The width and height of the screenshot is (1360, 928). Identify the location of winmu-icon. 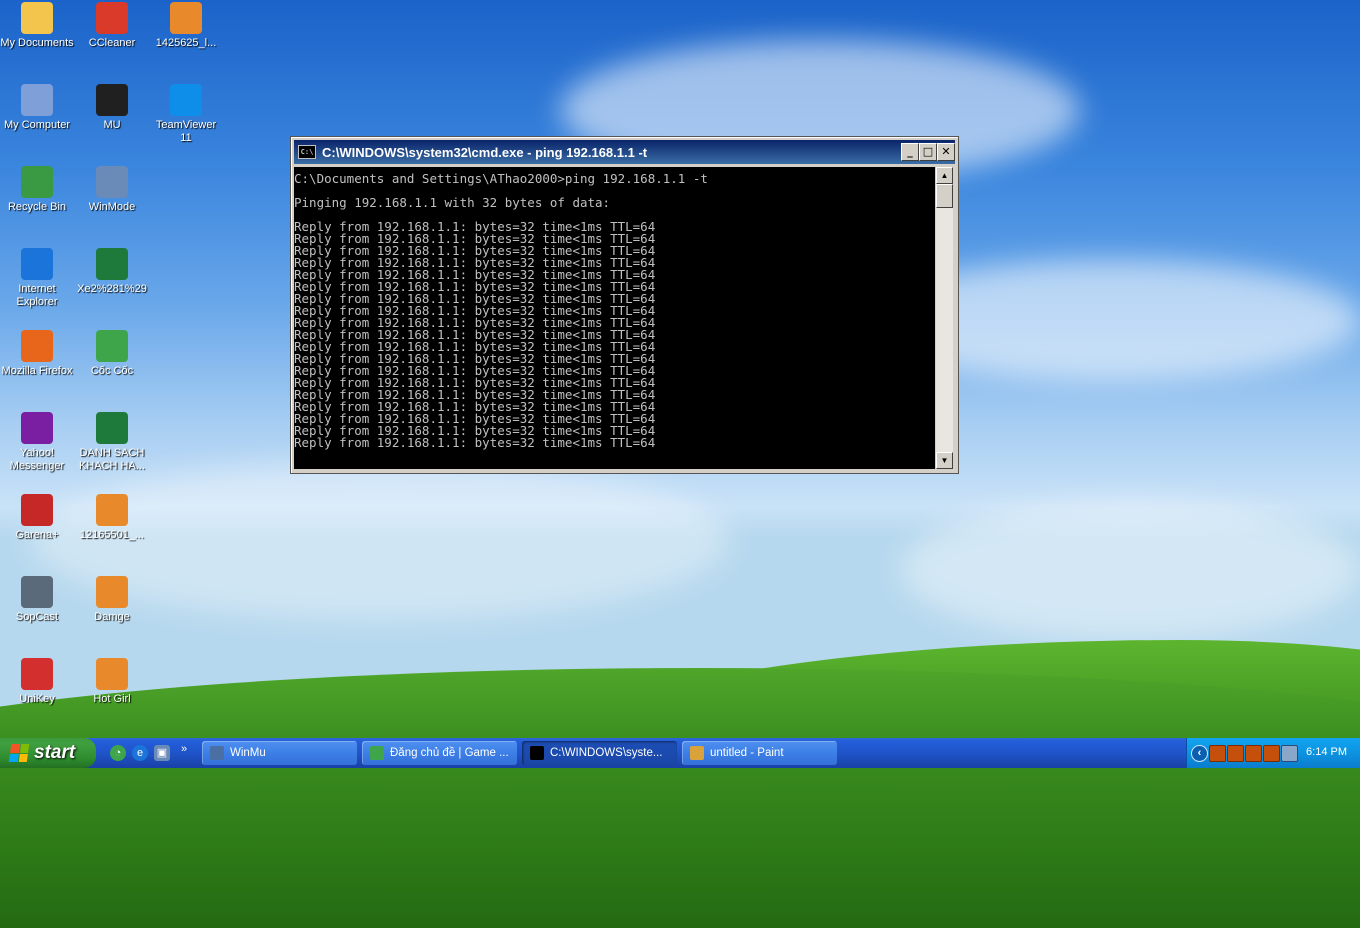
(217, 753).